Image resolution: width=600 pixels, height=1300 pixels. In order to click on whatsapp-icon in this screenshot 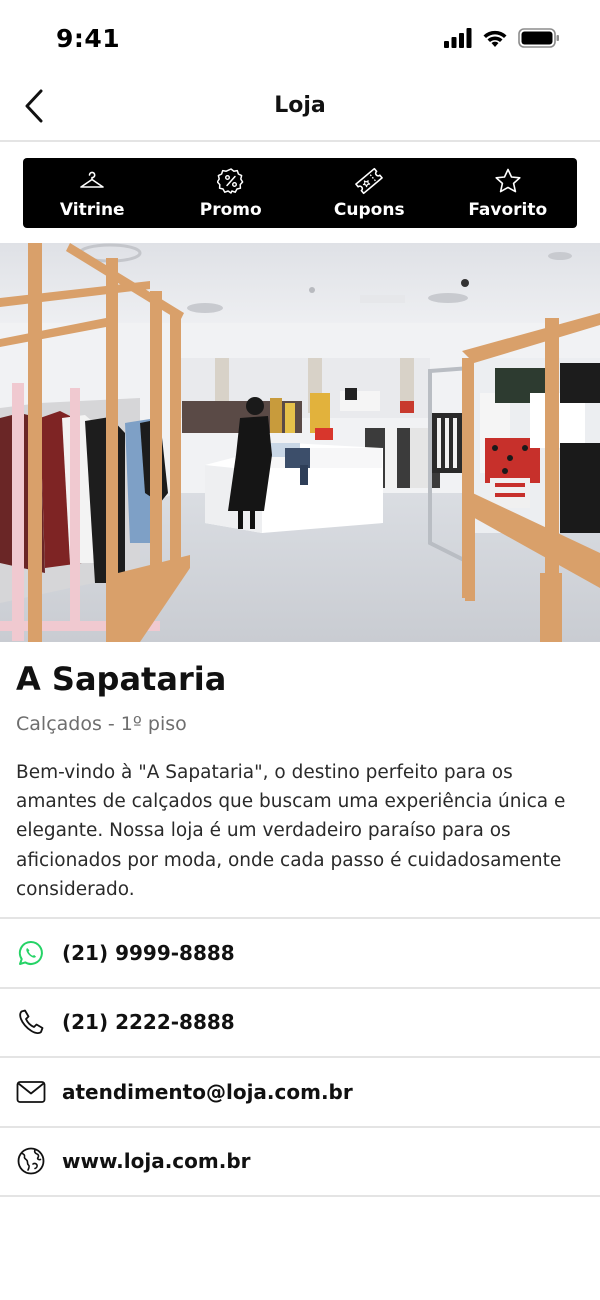, I will do `click(31, 953)`.